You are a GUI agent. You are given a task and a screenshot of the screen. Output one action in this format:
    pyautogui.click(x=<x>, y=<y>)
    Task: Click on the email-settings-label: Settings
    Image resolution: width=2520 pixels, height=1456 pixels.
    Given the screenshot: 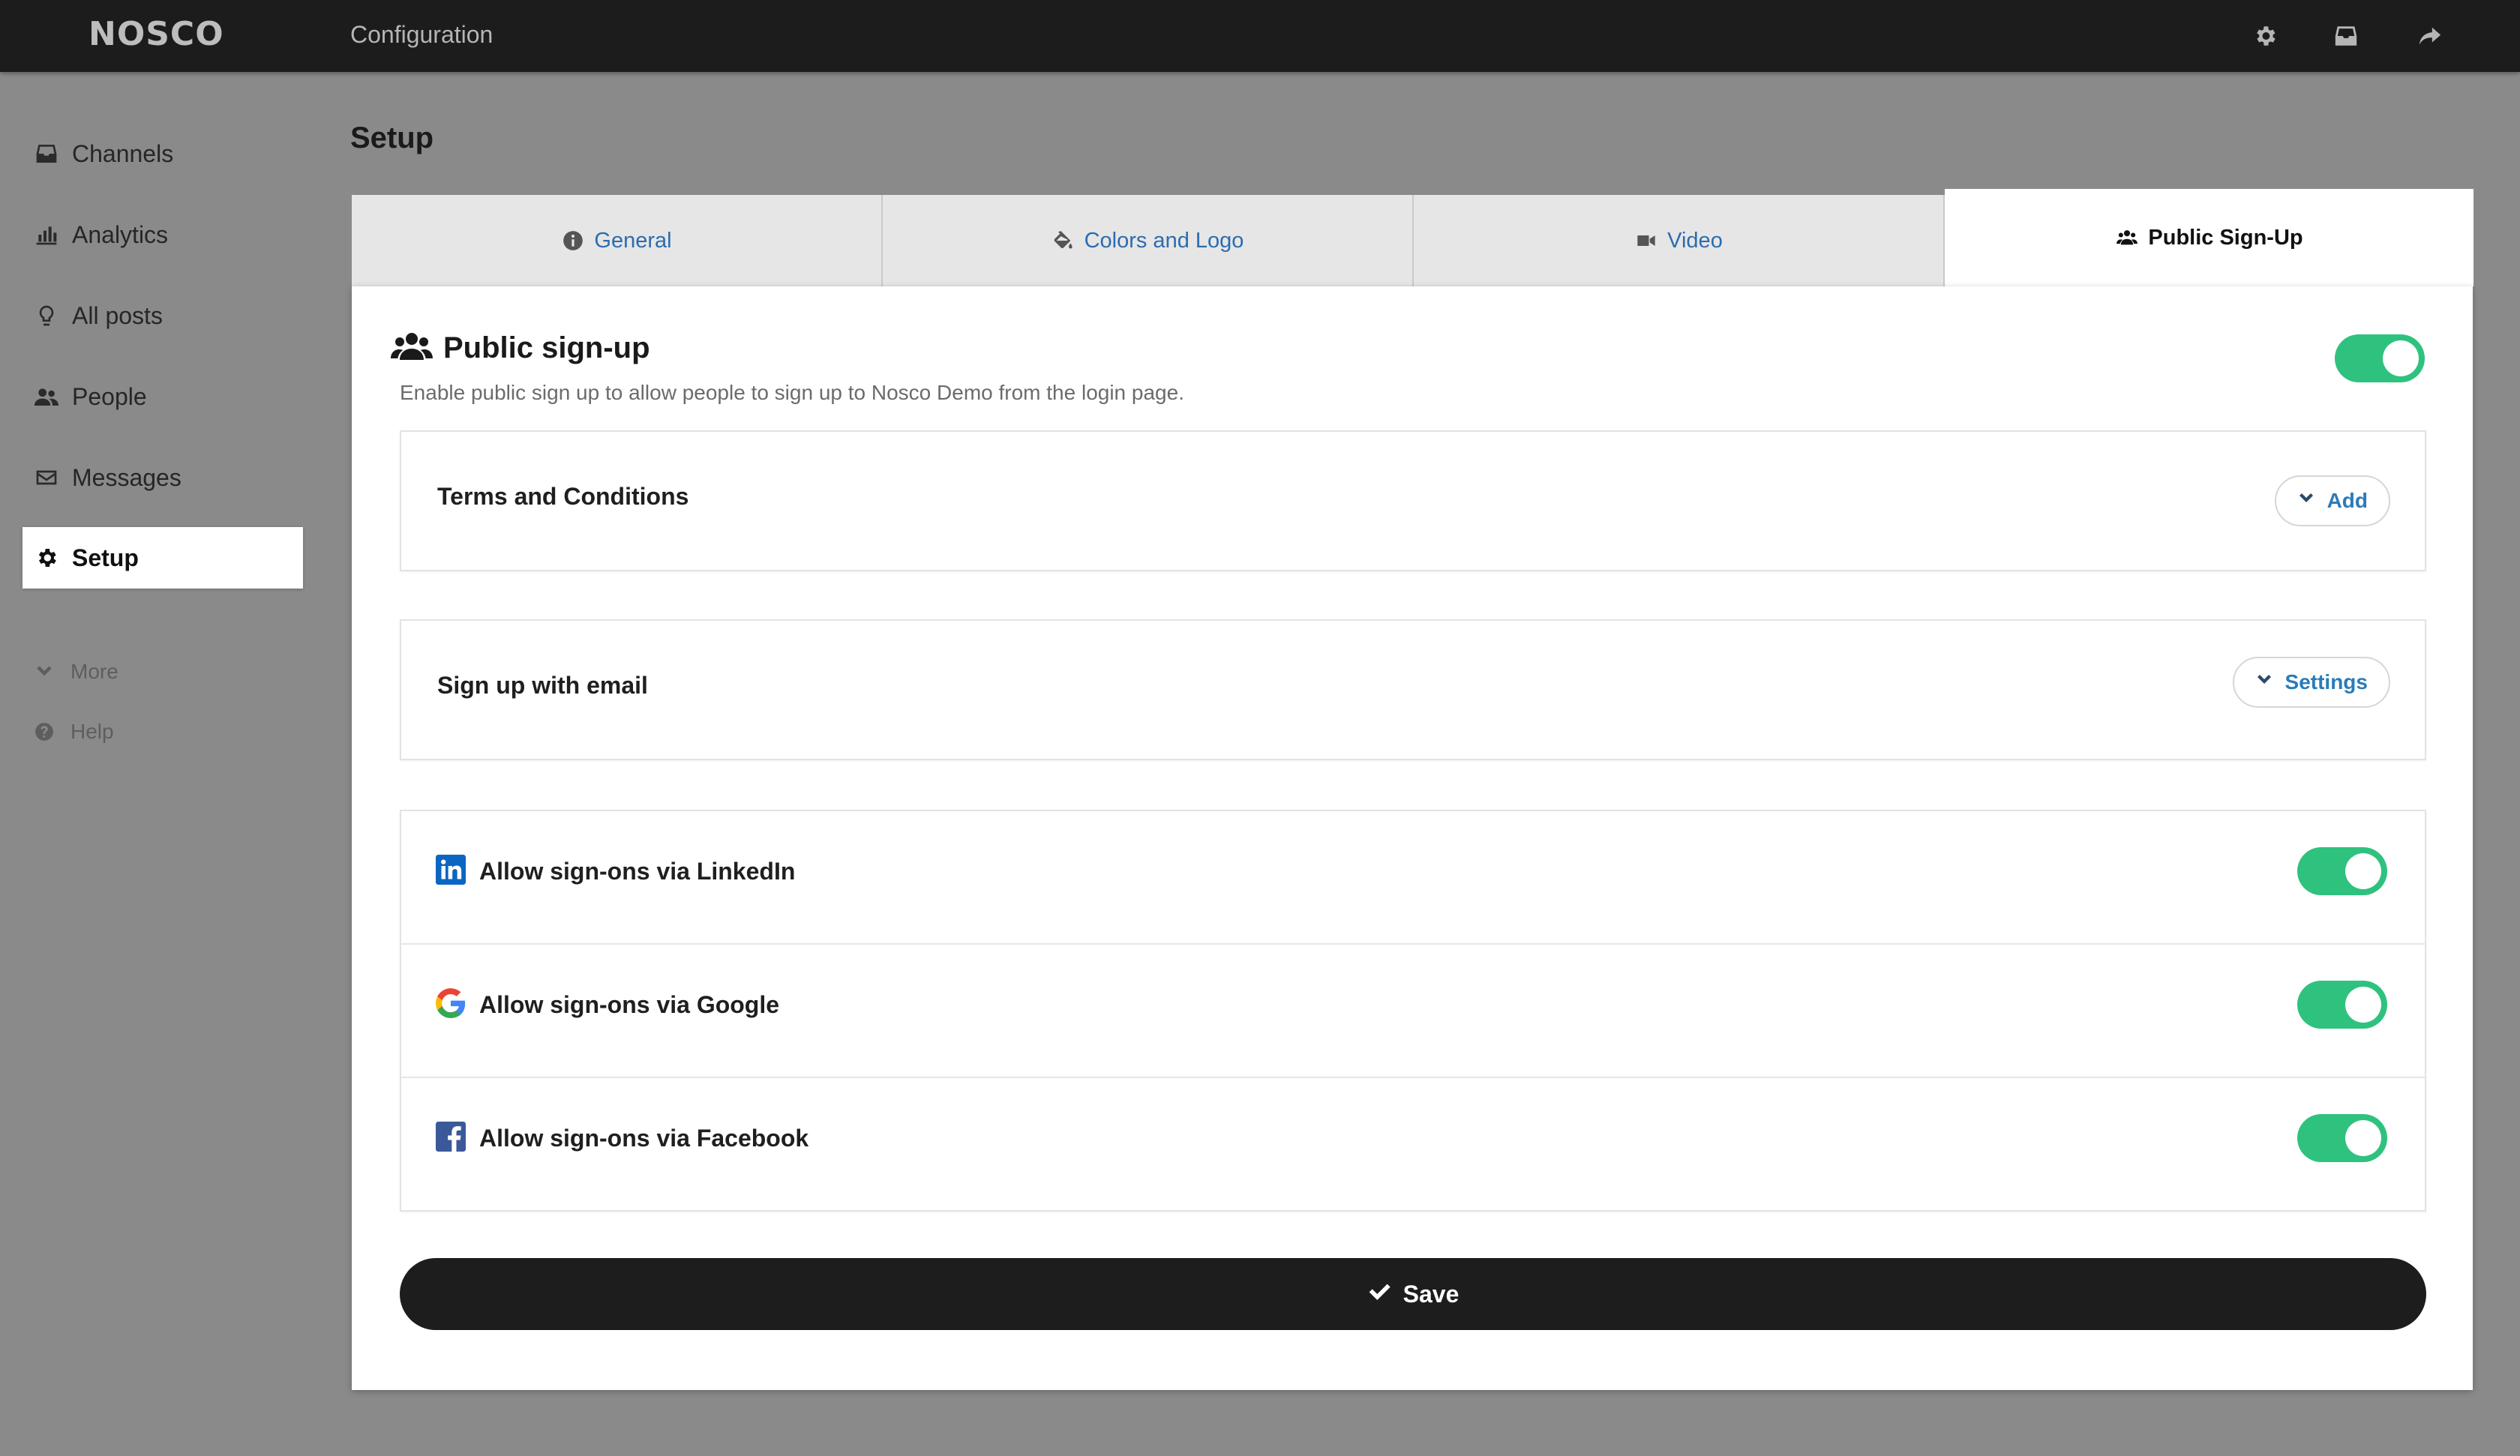 What is the action you would take?
    pyautogui.click(x=2326, y=682)
    